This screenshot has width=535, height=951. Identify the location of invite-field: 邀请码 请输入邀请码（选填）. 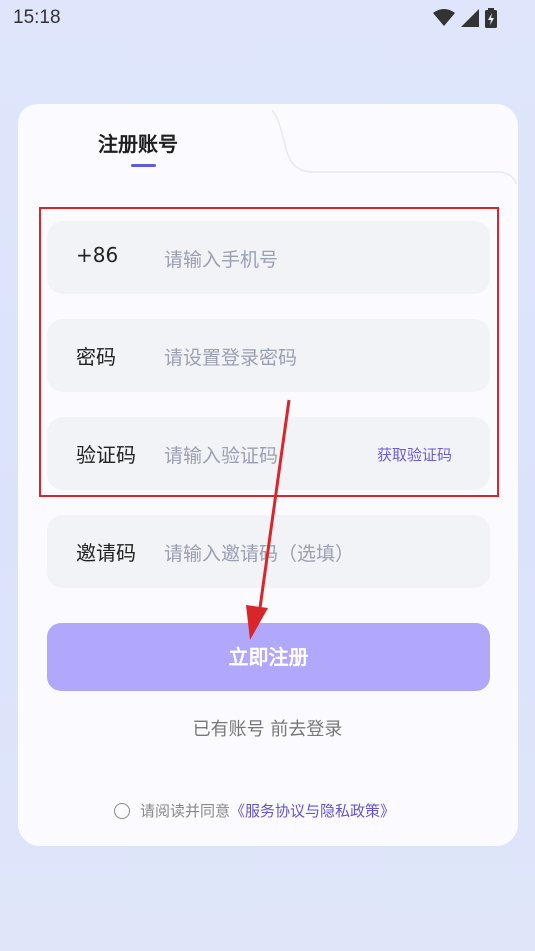
(268, 551).